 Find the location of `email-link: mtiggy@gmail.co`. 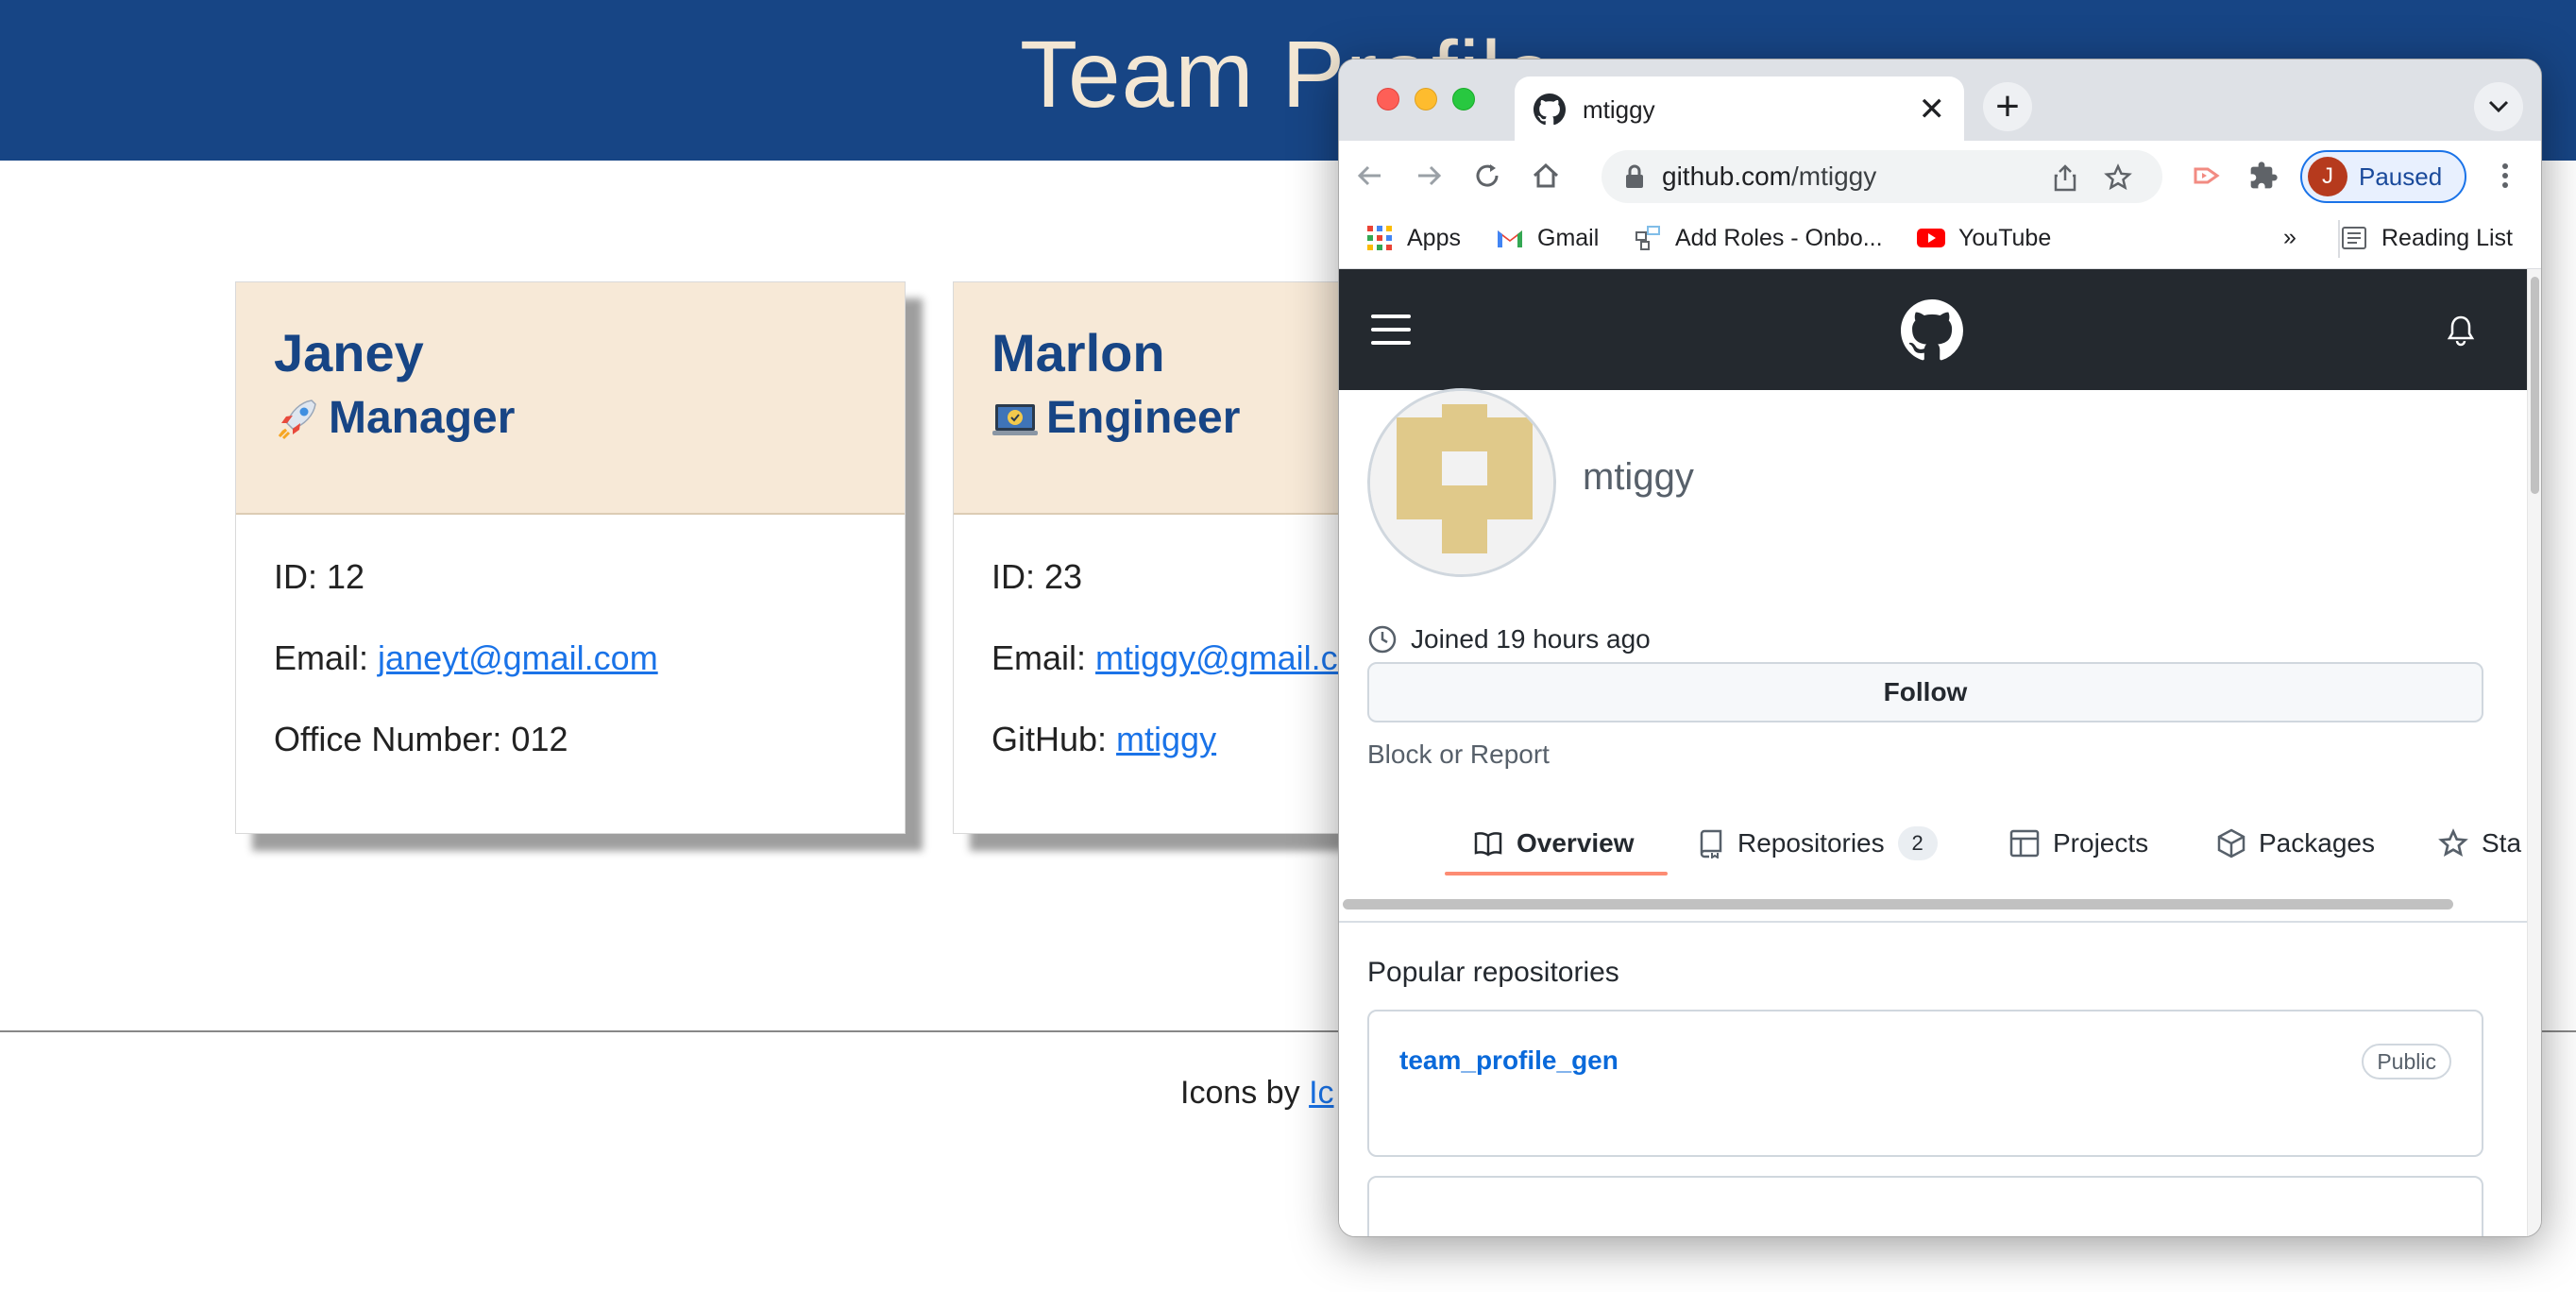

email-link: mtiggy@gmail.co is located at coordinates (1226, 657).